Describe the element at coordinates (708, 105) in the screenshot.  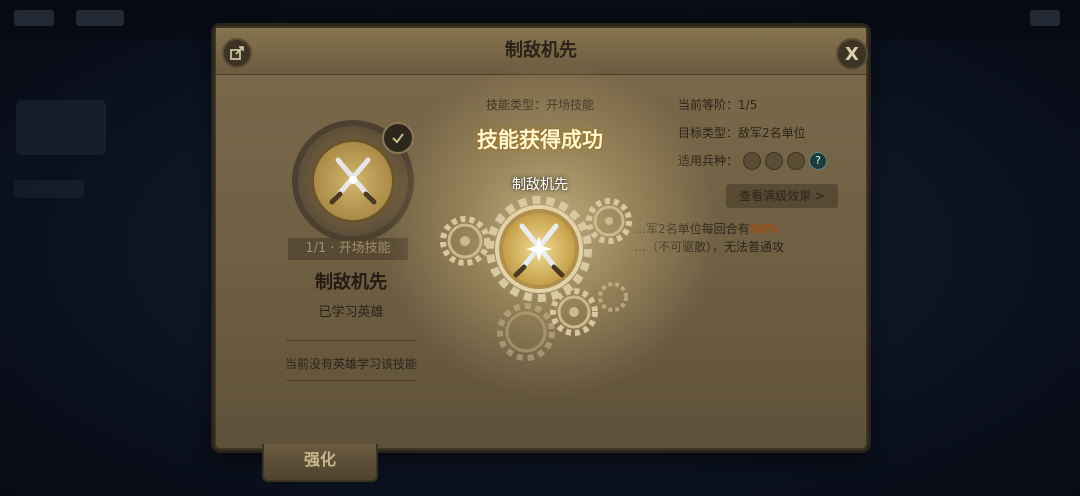
I see `current-level-label: 当前等阶：` at that location.